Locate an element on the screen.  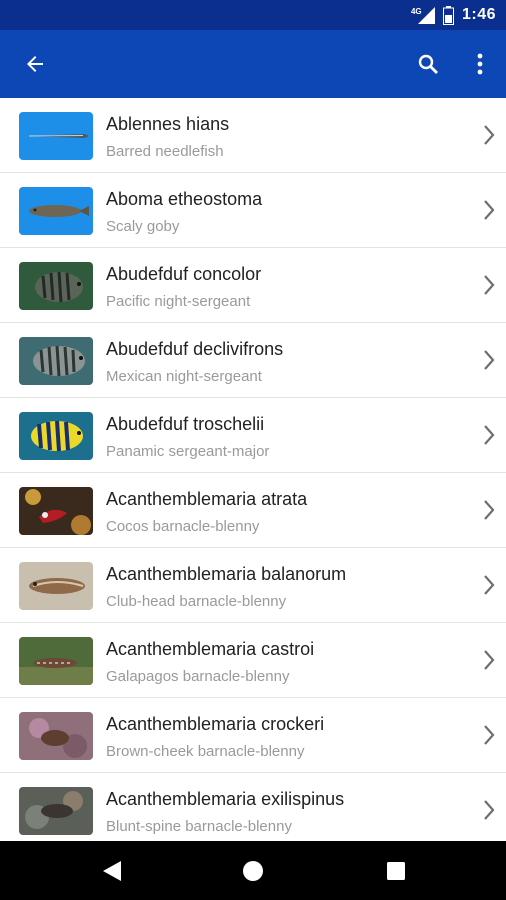
common-name: Cocos barnacle-blenny is located at coordinates (183, 526).